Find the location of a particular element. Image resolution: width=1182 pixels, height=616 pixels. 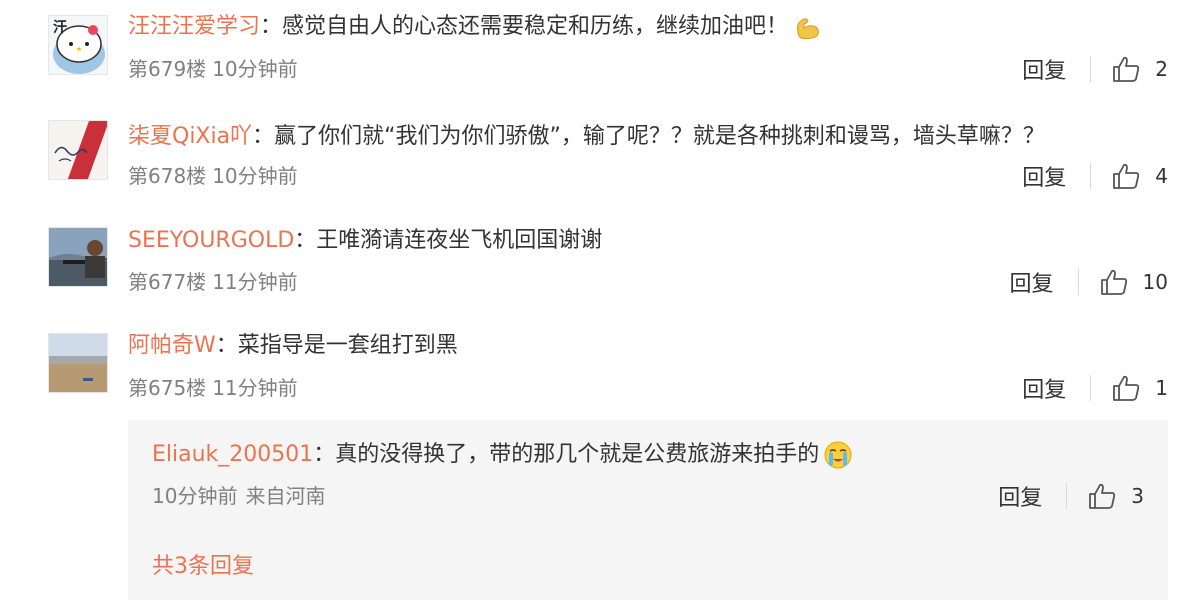

location: 来自河南 is located at coordinates (285, 496).